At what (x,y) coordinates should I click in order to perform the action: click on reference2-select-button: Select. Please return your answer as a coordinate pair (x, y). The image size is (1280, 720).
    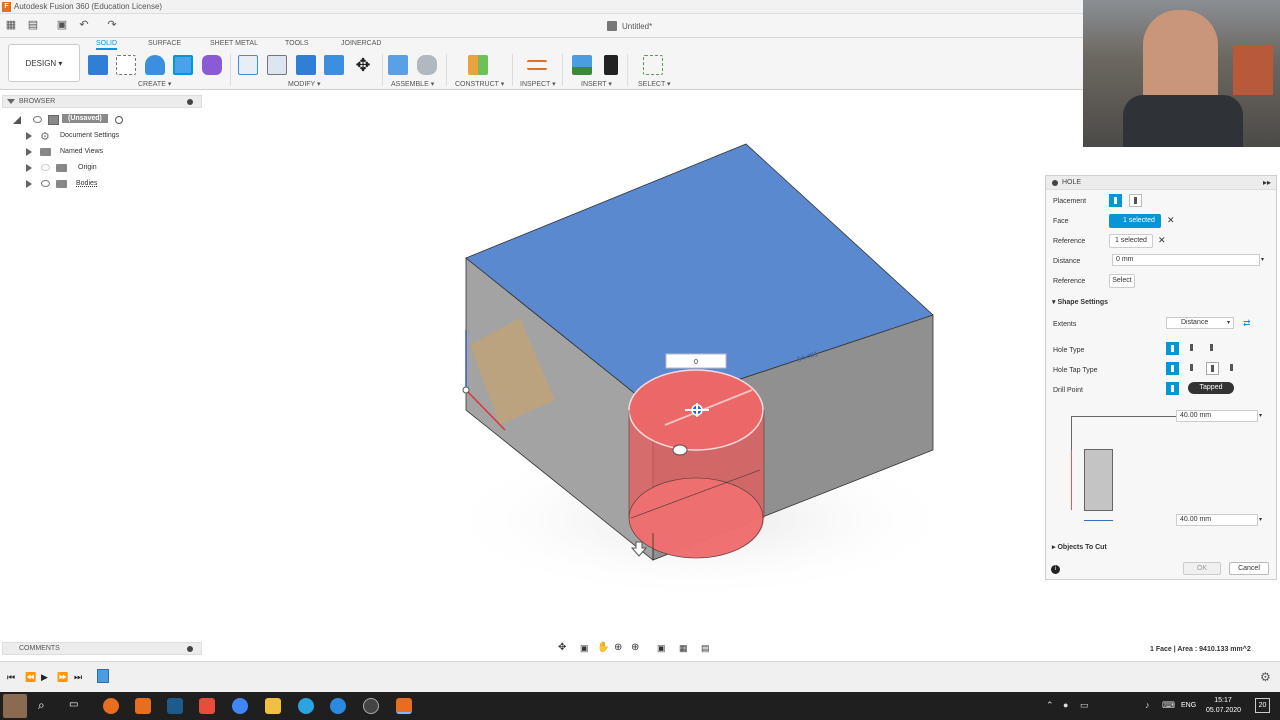
    Looking at the image, I should click on (1122, 281).